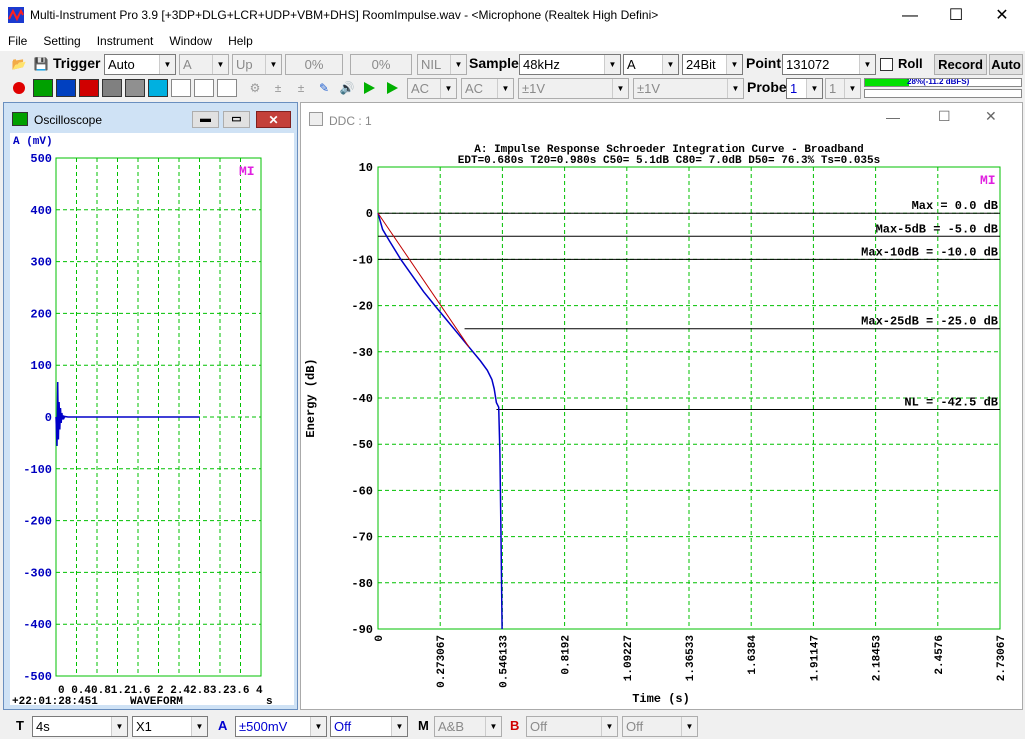 The image size is (1025, 739). I want to click on b-range-select: Off ▼, so click(572, 726).